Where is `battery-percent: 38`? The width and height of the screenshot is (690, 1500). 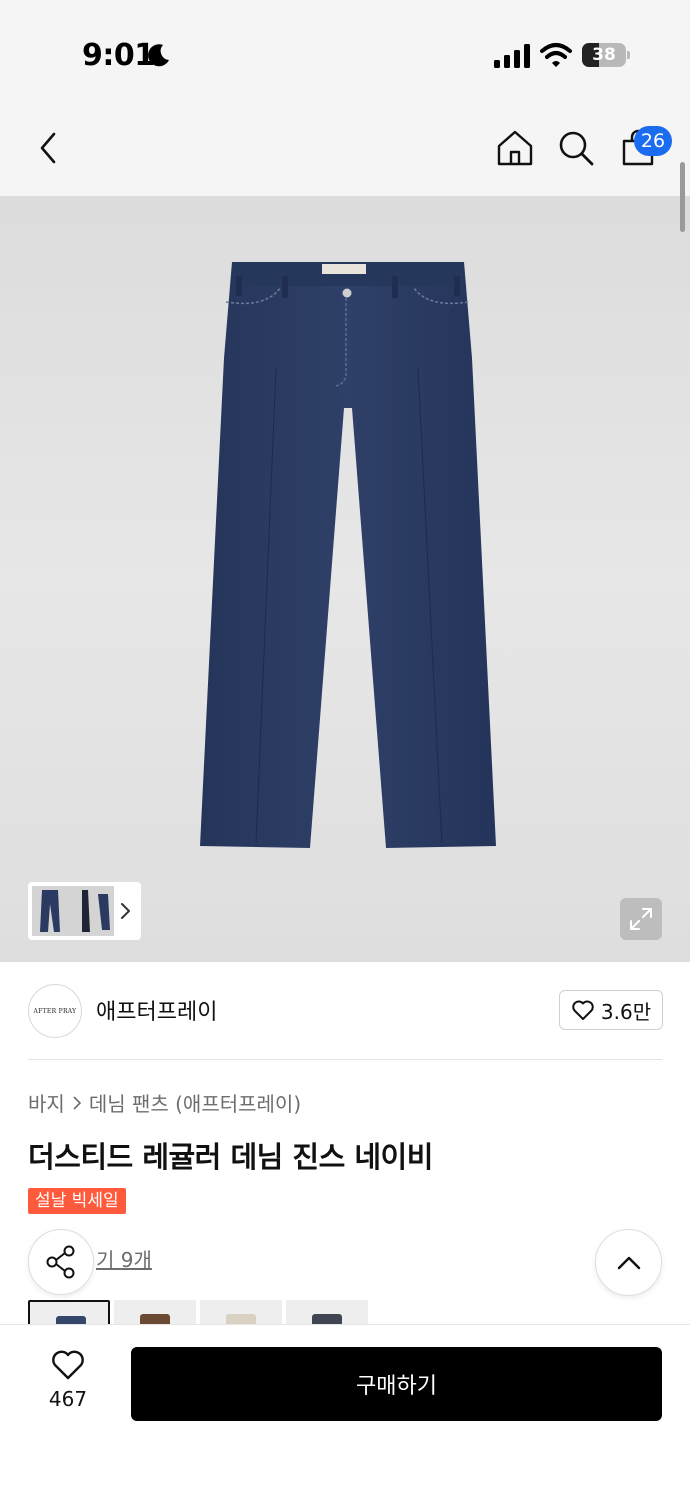
battery-percent: 38 is located at coordinates (604, 55).